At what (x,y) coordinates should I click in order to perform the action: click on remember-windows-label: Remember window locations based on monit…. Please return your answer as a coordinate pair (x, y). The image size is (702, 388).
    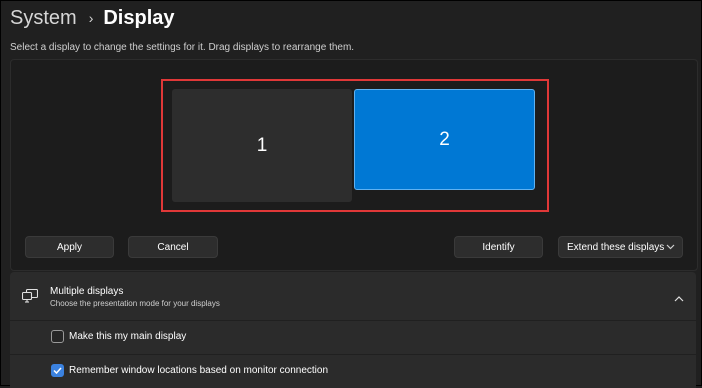
    Looking at the image, I should click on (199, 370).